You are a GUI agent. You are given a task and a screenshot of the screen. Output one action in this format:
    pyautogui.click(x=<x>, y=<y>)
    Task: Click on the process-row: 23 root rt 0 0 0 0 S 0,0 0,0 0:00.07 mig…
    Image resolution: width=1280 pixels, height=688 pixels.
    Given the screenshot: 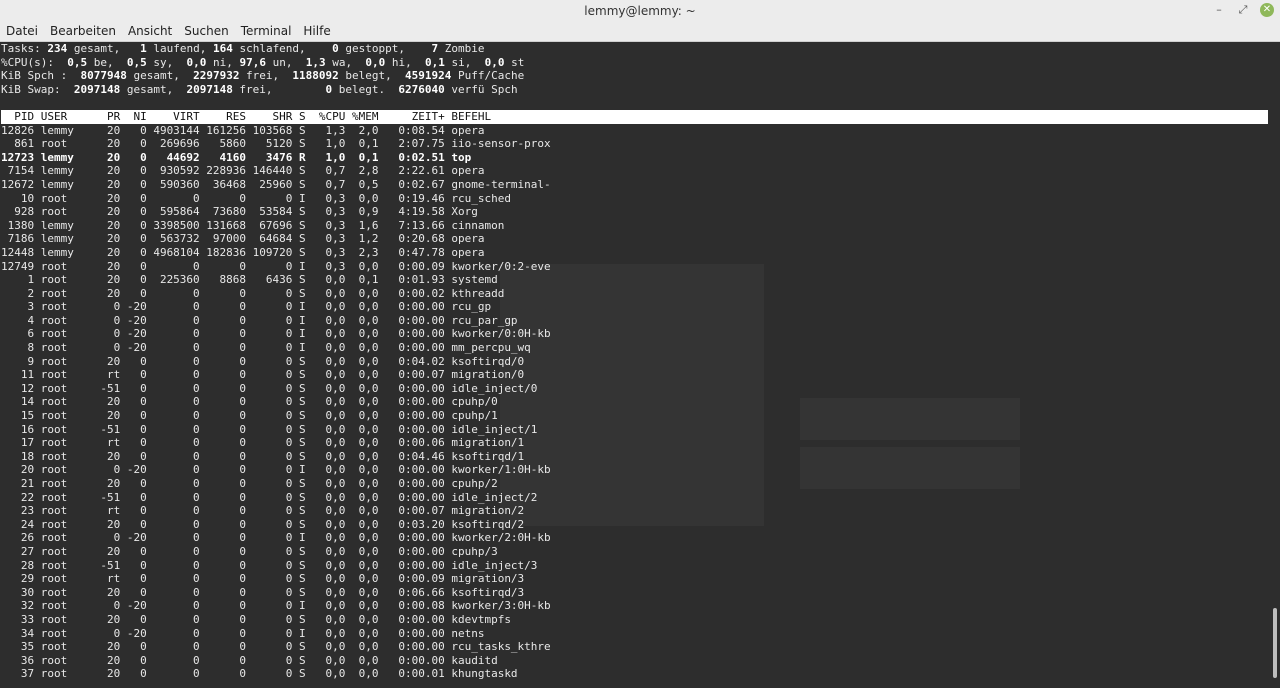 What is the action you would take?
    pyautogui.click(x=263, y=511)
    